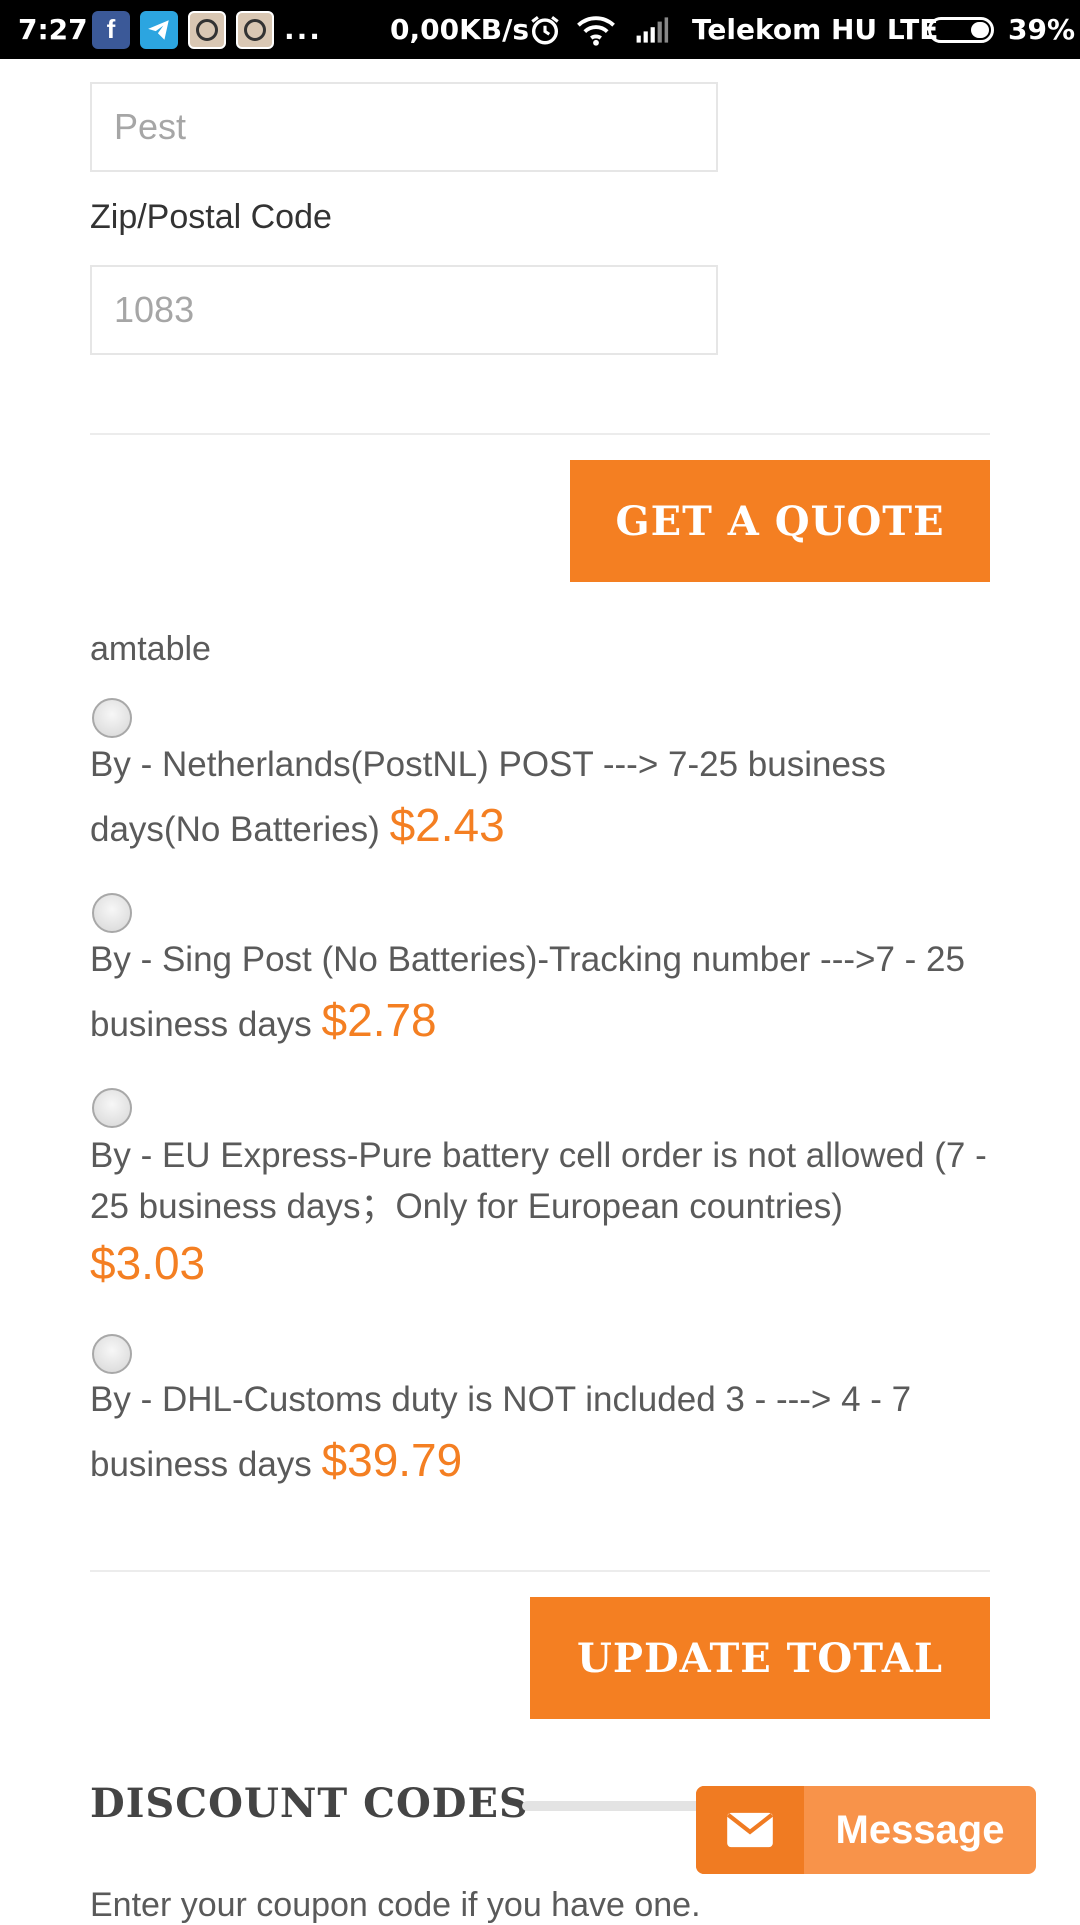  What do you see at coordinates (111, 29) in the screenshot?
I see `facebook-icon: f` at bounding box center [111, 29].